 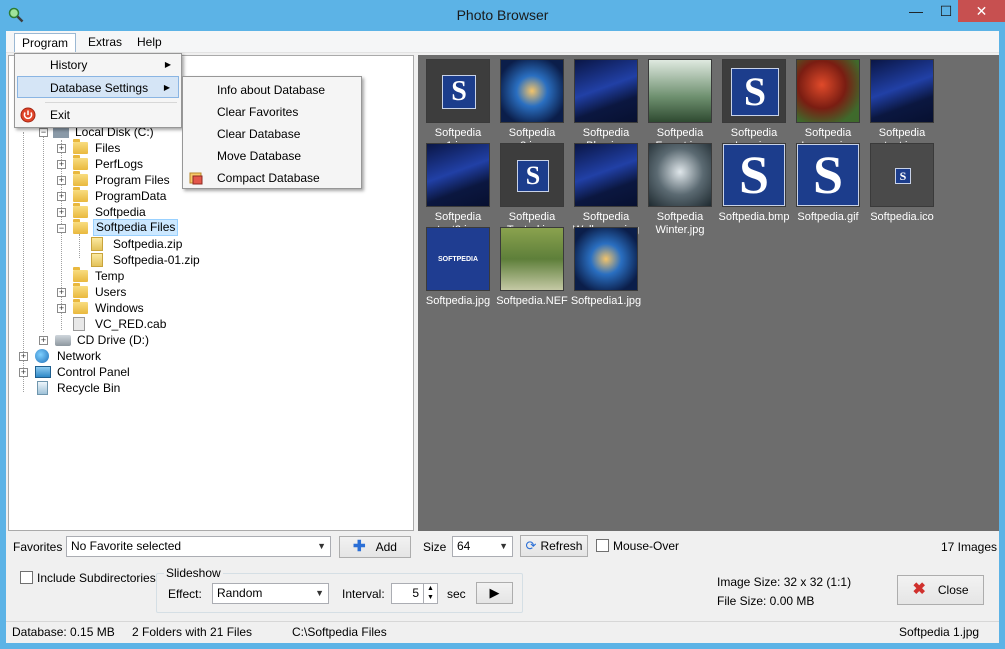 I want to click on thumbnail-item: Softpedia Forest.jpg, so click(x=680, y=103).